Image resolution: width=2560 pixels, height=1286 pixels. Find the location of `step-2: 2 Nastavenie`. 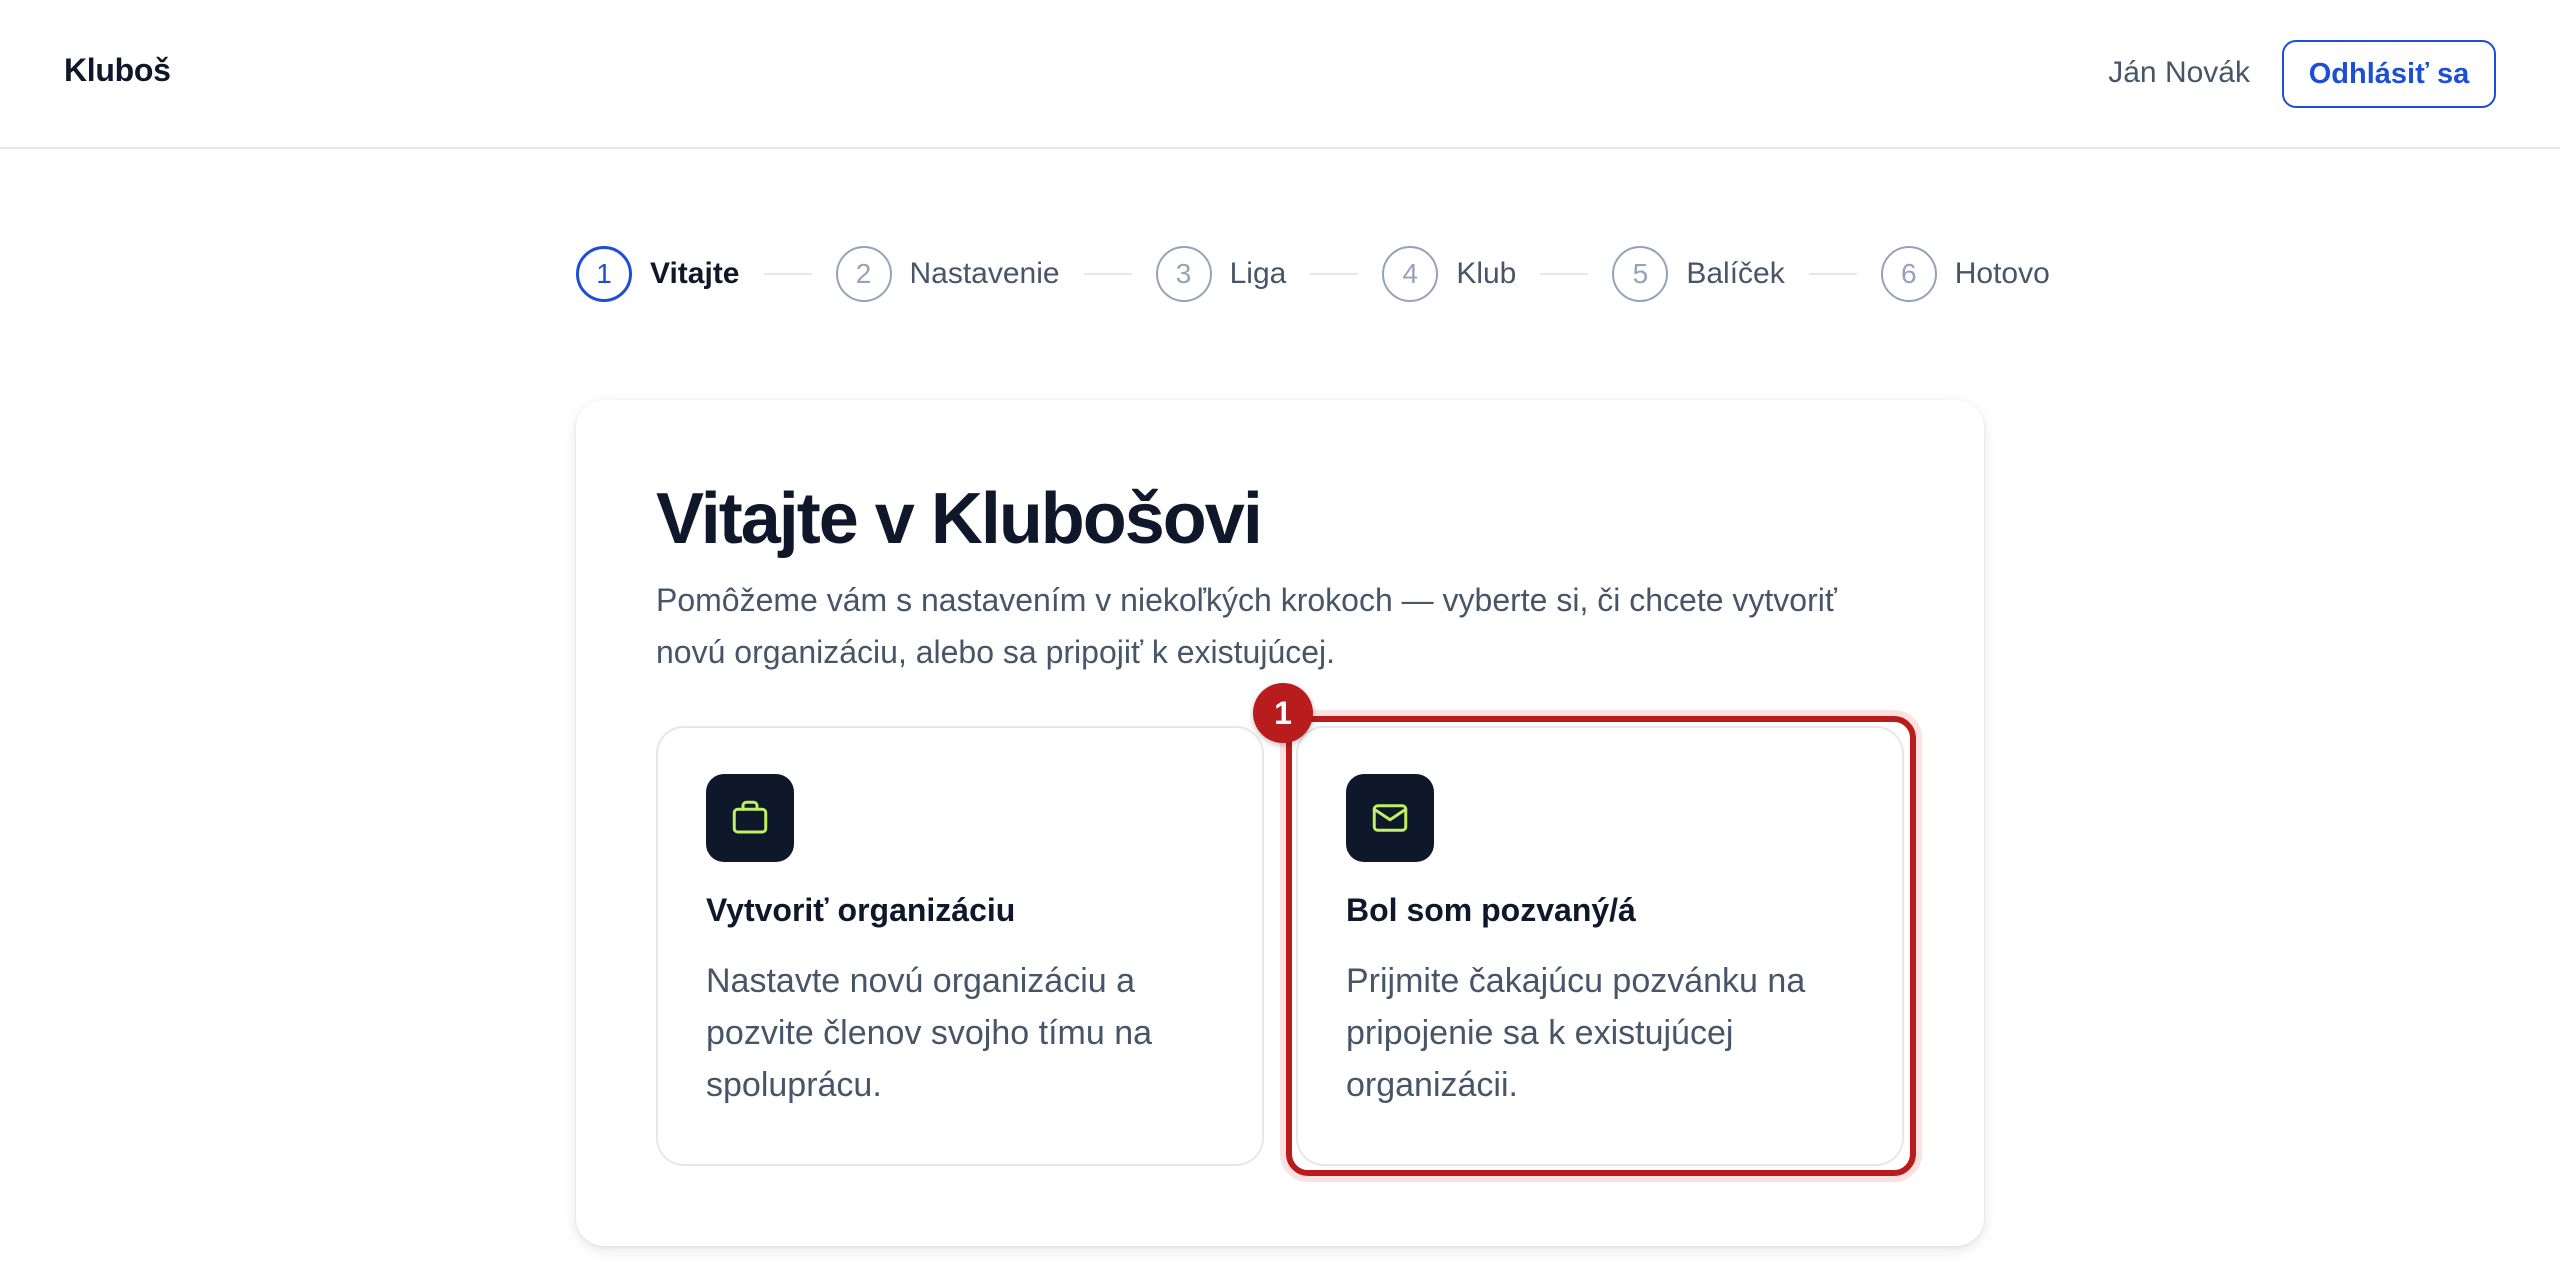

step-2: 2 Nastavenie is located at coordinates (947, 274).